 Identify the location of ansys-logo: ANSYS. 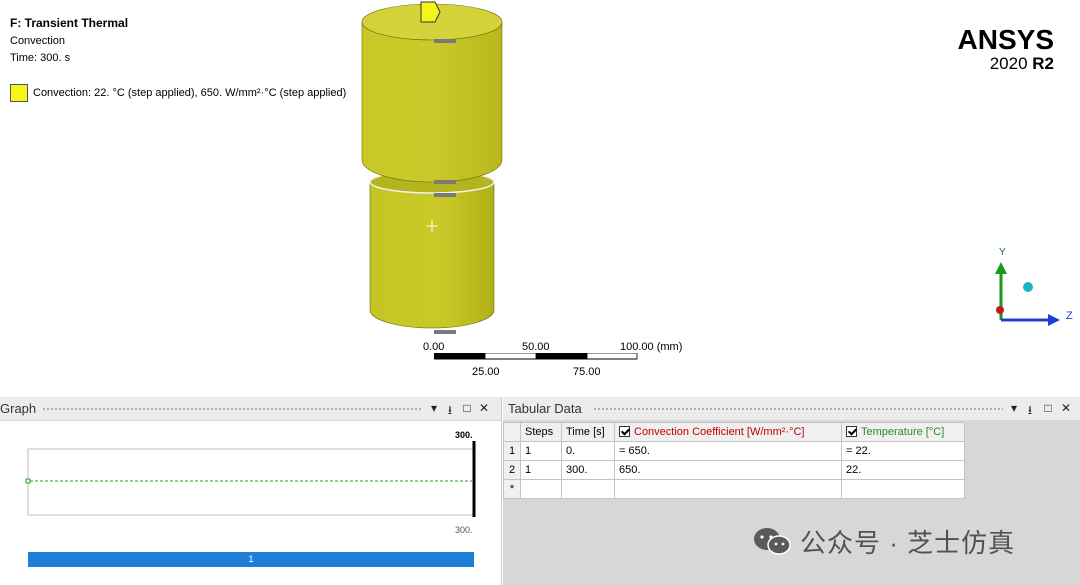
(1005, 39).